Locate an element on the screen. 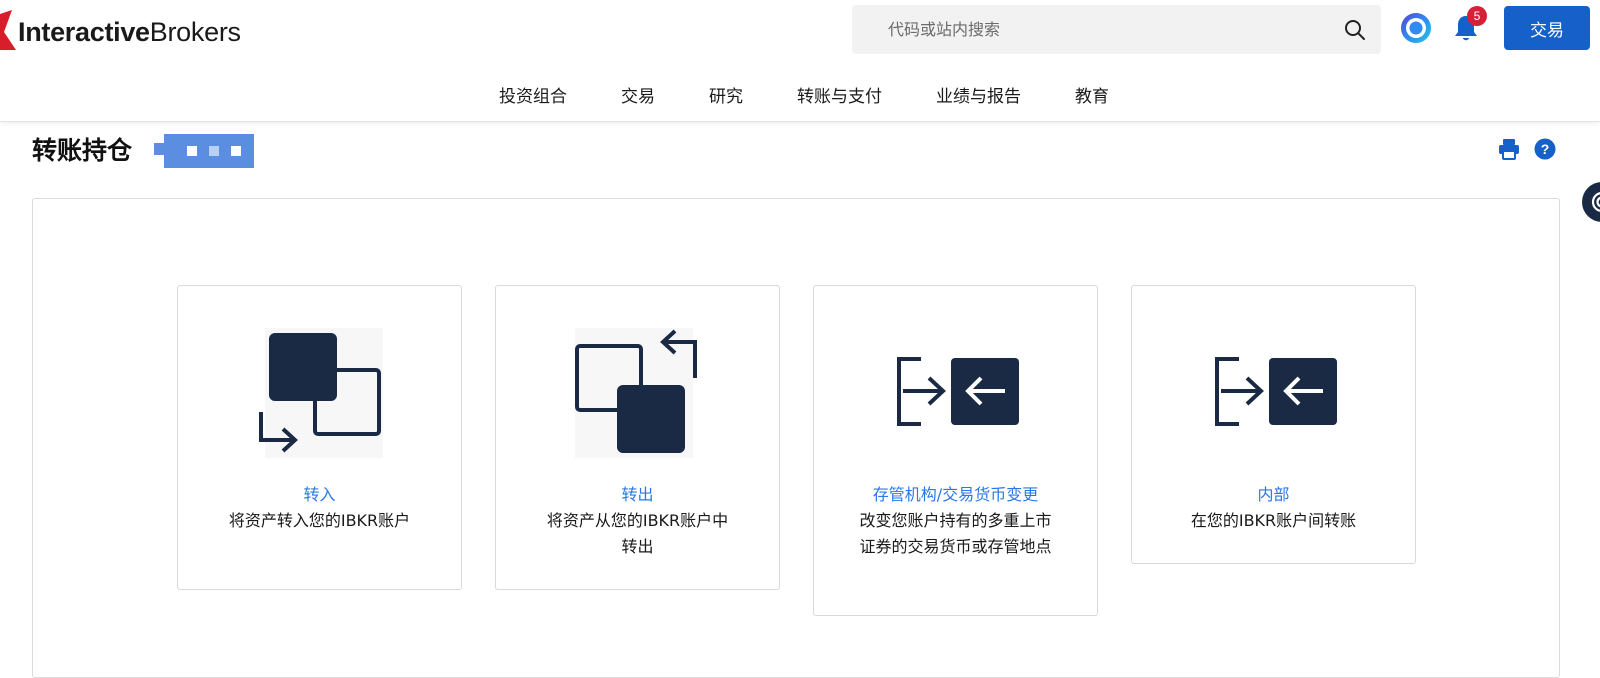  search-icon is located at coordinates (1355, 30).